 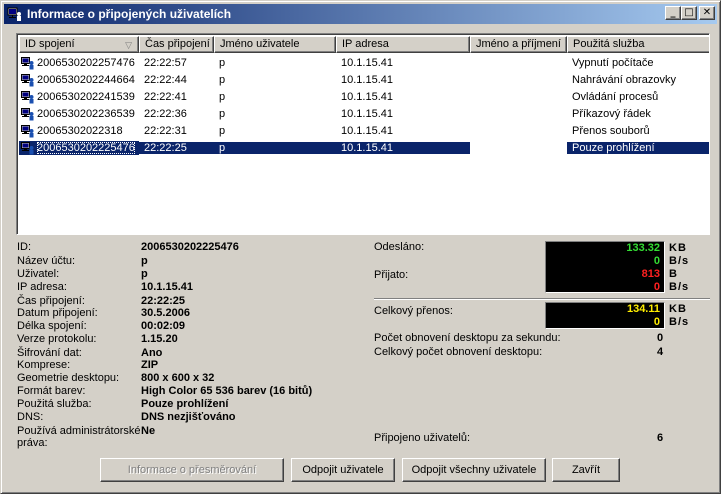 What do you see at coordinates (178, 378) in the screenshot?
I see `detail-value: 800 x 600 x 32` at bounding box center [178, 378].